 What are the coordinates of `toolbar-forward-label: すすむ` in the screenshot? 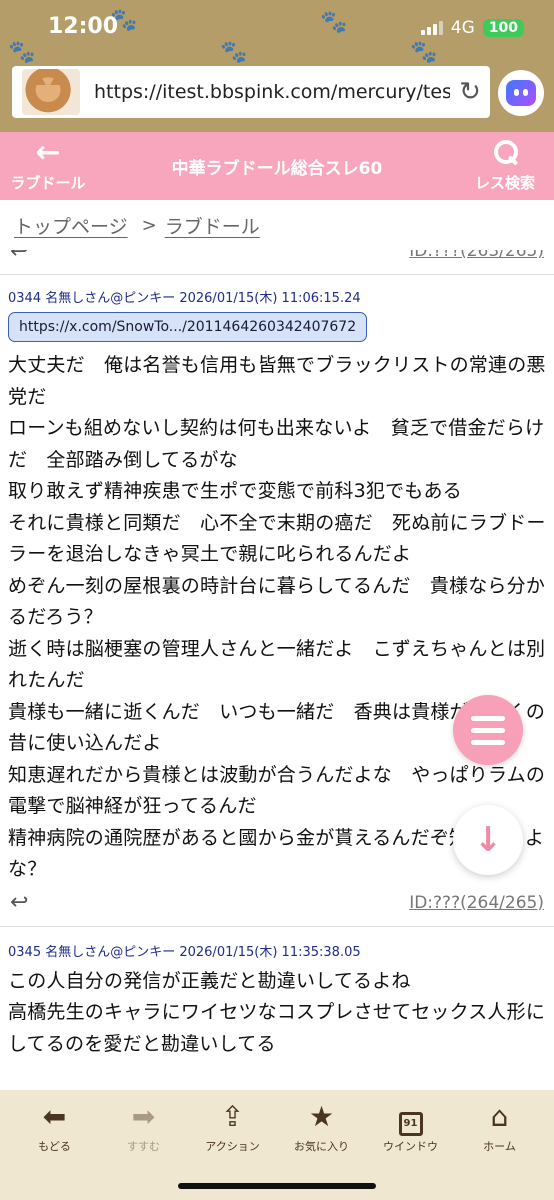 It's located at (143, 1146).